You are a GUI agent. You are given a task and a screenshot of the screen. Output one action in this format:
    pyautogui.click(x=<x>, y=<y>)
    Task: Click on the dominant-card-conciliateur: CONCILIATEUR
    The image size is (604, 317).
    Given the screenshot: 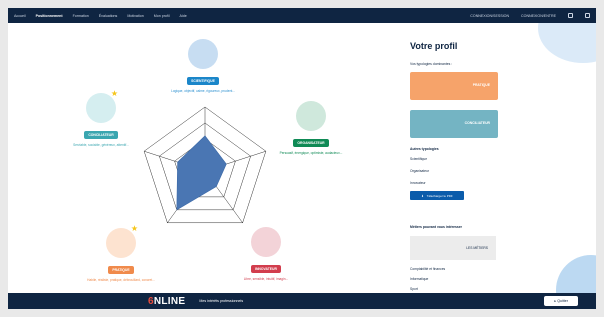 What is the action you would take?
    pyautogui.click(x=454, y=124)
    